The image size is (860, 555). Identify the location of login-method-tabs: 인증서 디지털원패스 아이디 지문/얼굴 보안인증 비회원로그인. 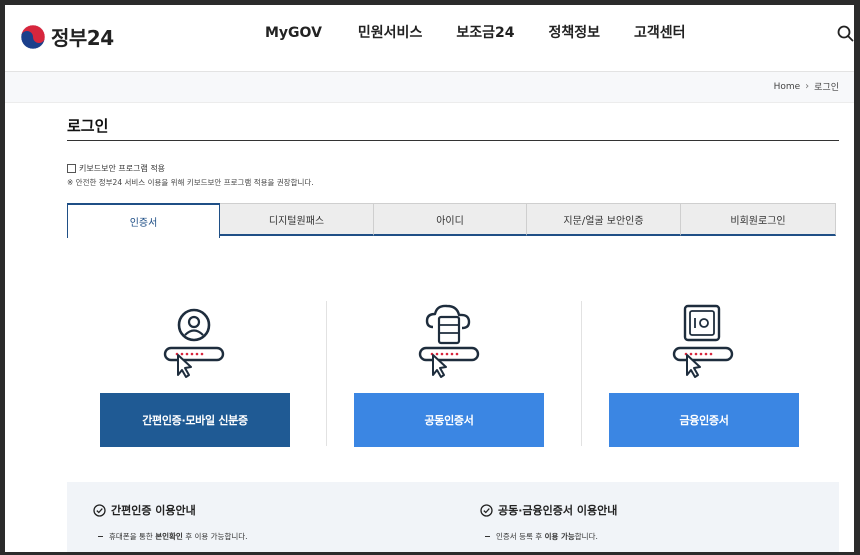
(451, 221).